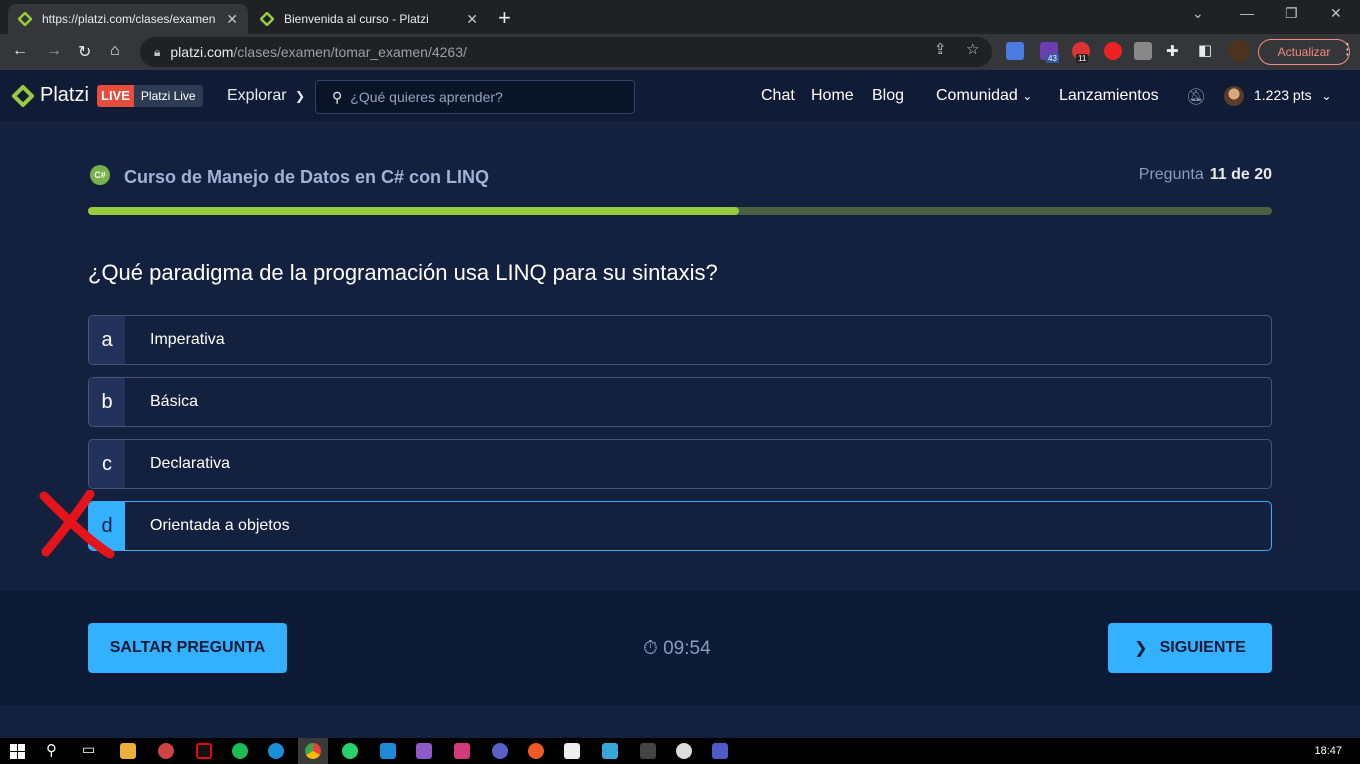 The image size is (1360, 764). What do you see at coordinates (1291, 13) in the screenshot?
I see `maximize-icon: ❐` at bounding box center [1291, 13].